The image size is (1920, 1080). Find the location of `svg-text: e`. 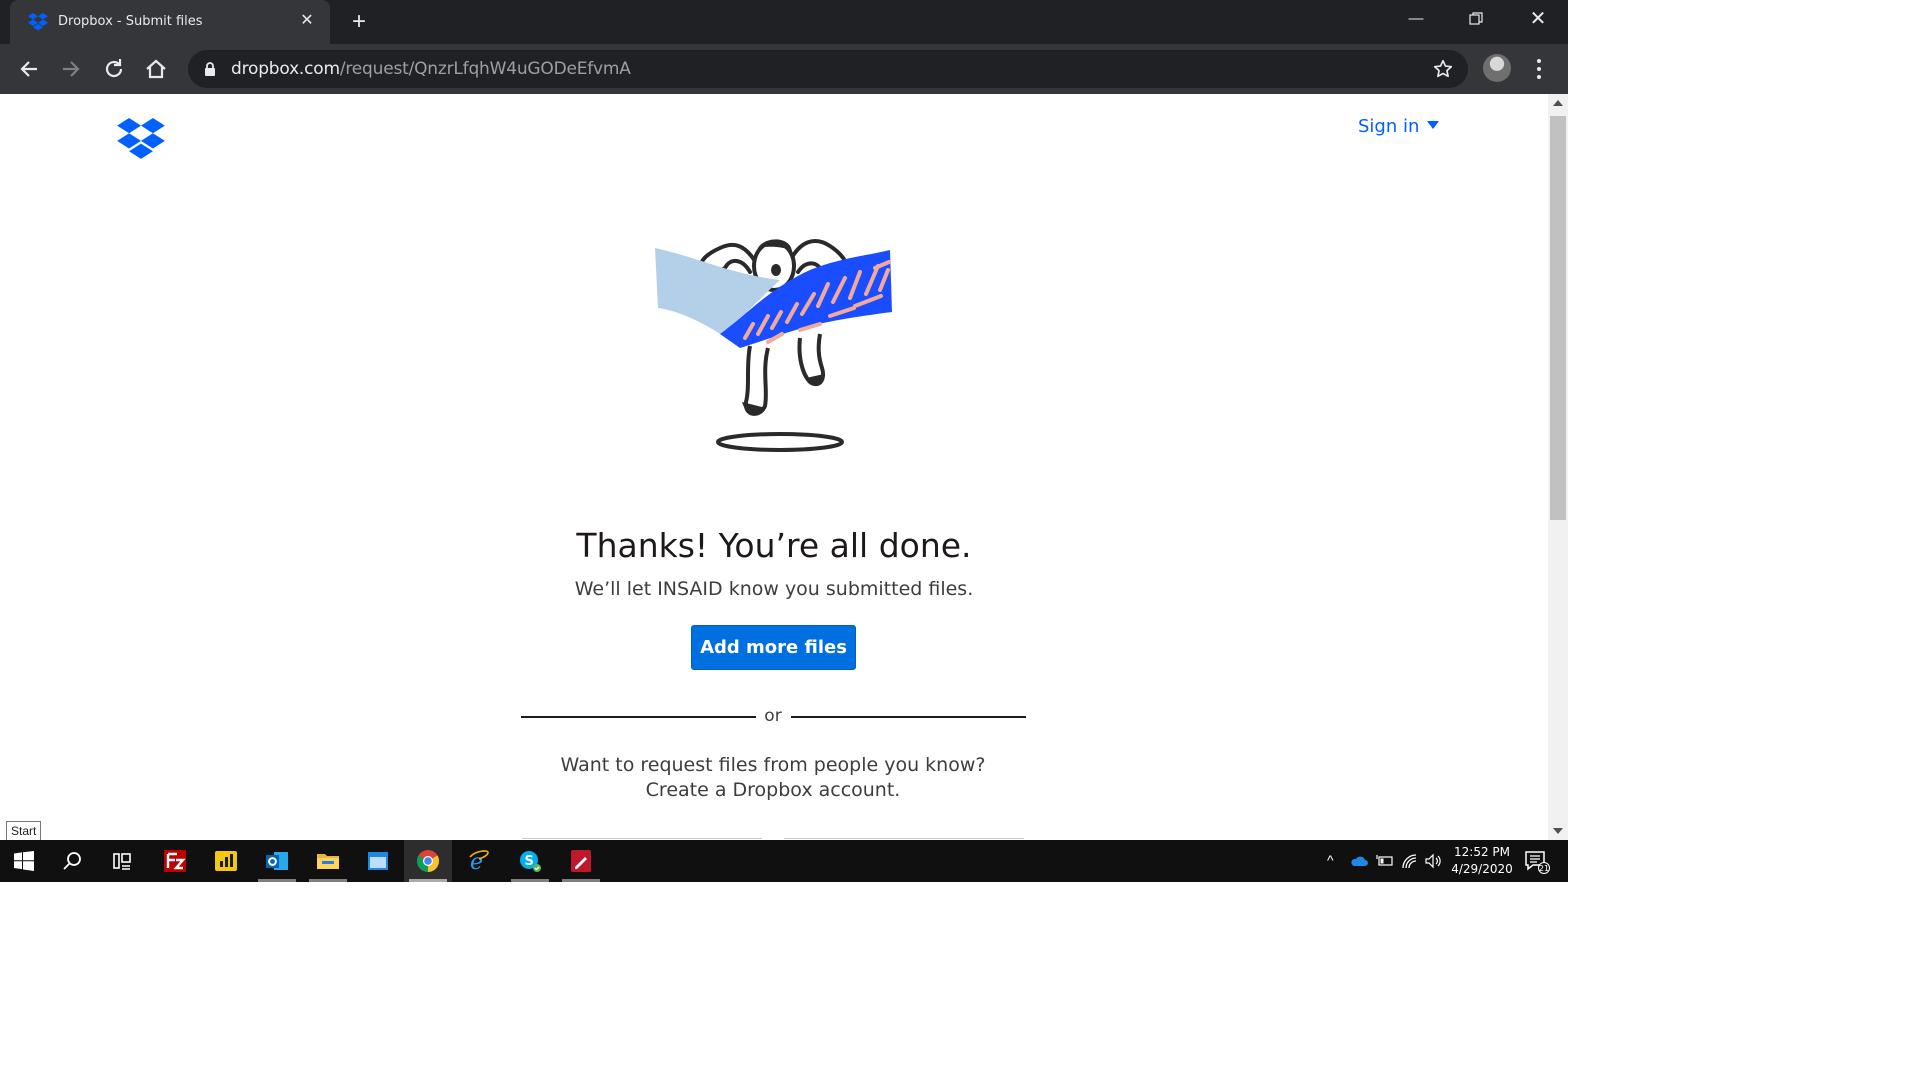

svg-text: e is located at coordinates (476, 861).